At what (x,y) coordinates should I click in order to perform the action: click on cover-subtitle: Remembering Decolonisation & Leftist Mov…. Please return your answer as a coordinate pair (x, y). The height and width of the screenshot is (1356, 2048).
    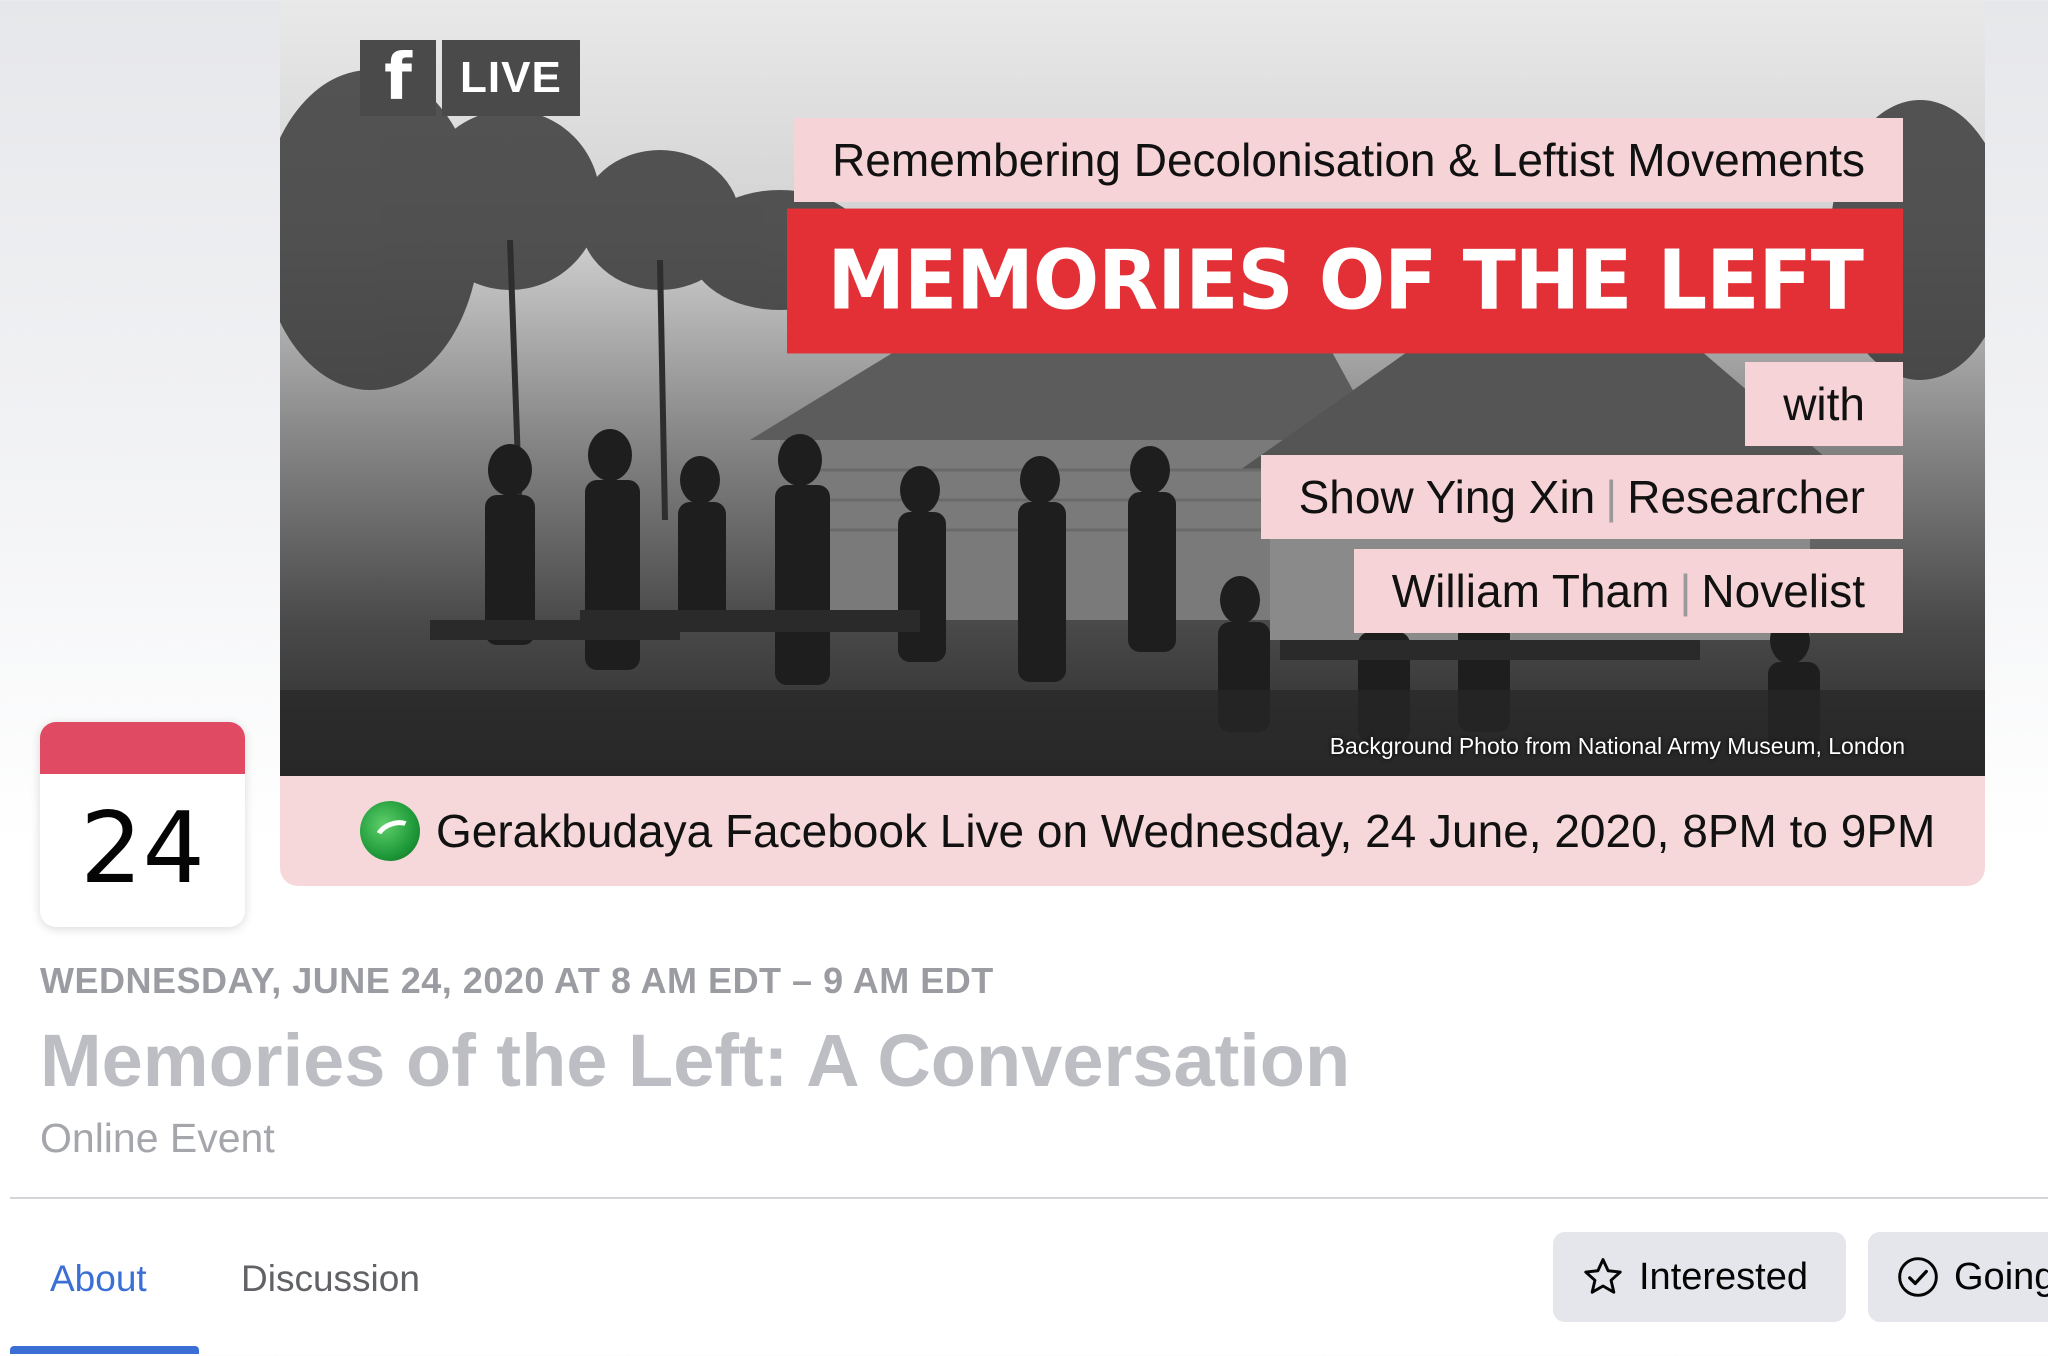
    Looking at the image, I should click on (1348, 160).